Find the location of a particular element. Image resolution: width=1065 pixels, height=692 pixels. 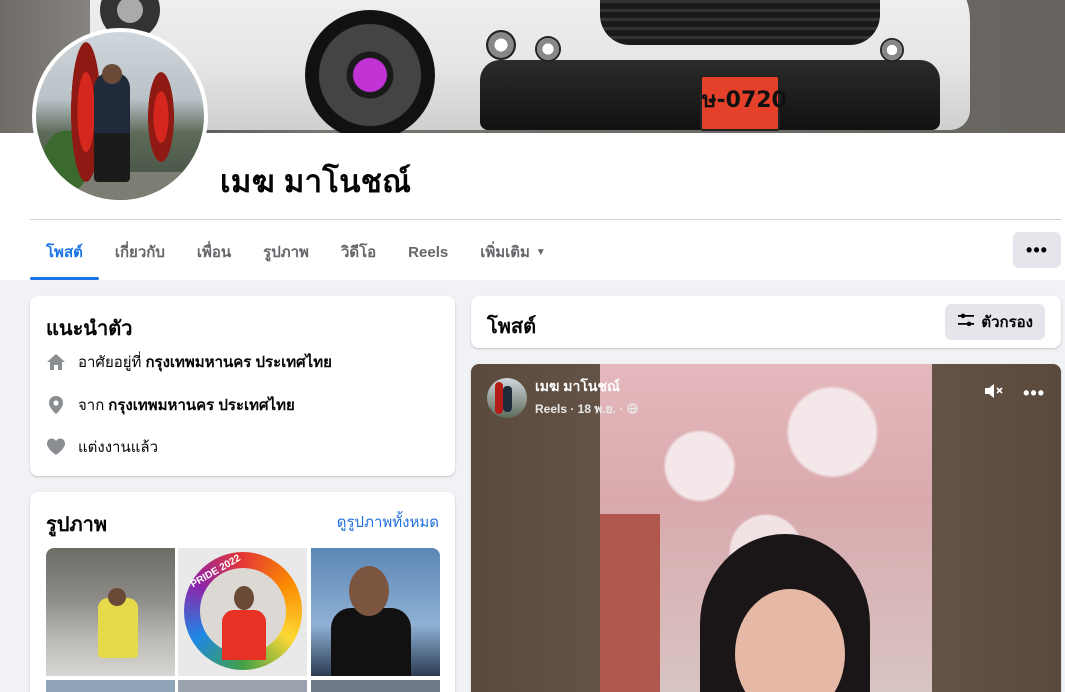

avatar-image is located at coordinates (120, 116).